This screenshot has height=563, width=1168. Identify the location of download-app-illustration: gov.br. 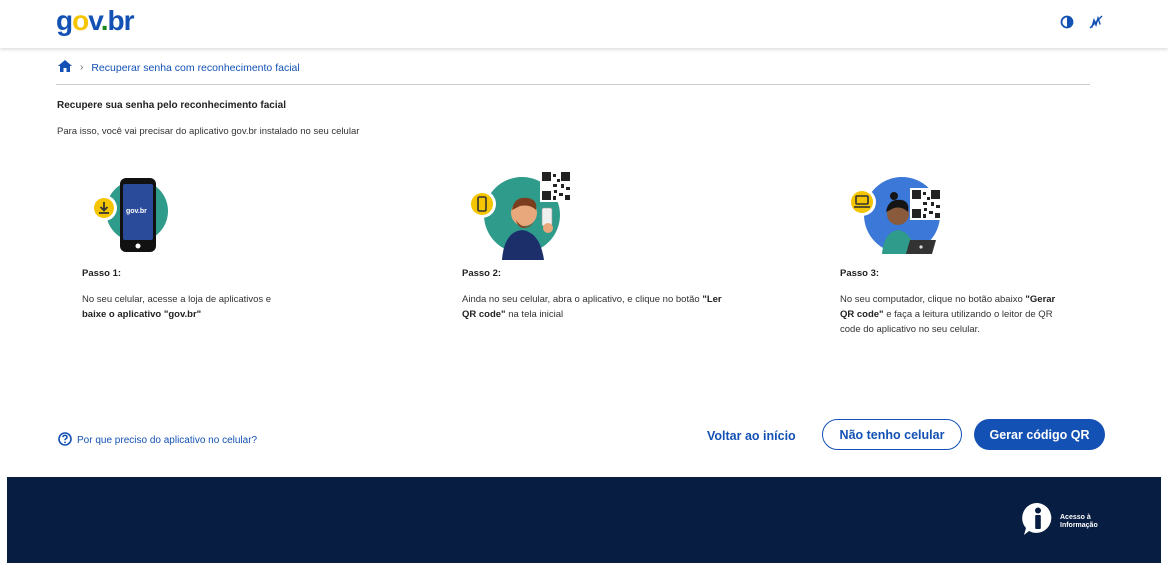
(137, 215).